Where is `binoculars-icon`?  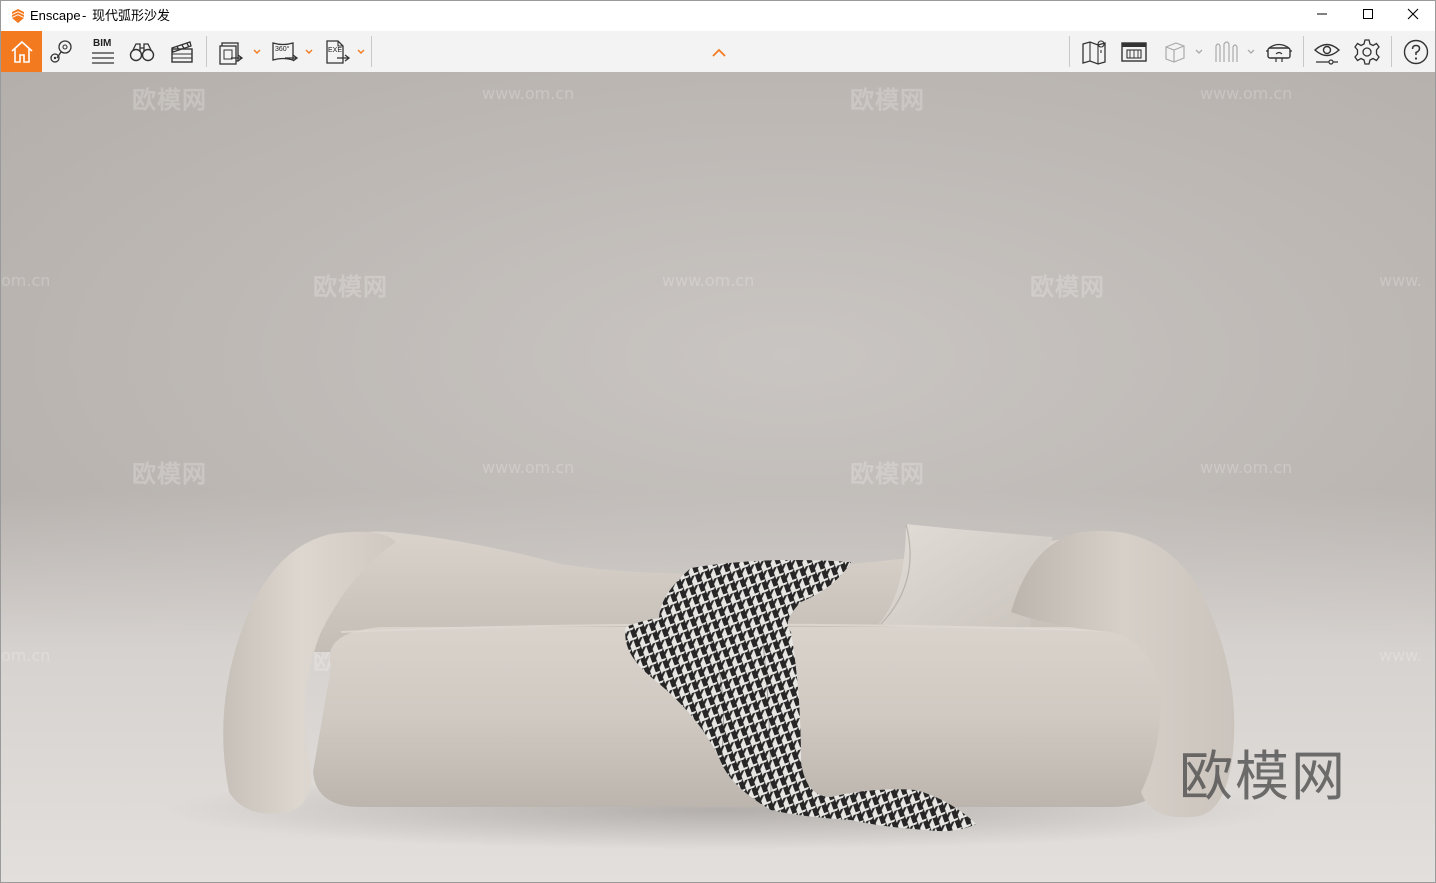
binoculars-icon is located at coordinates (142, 52).